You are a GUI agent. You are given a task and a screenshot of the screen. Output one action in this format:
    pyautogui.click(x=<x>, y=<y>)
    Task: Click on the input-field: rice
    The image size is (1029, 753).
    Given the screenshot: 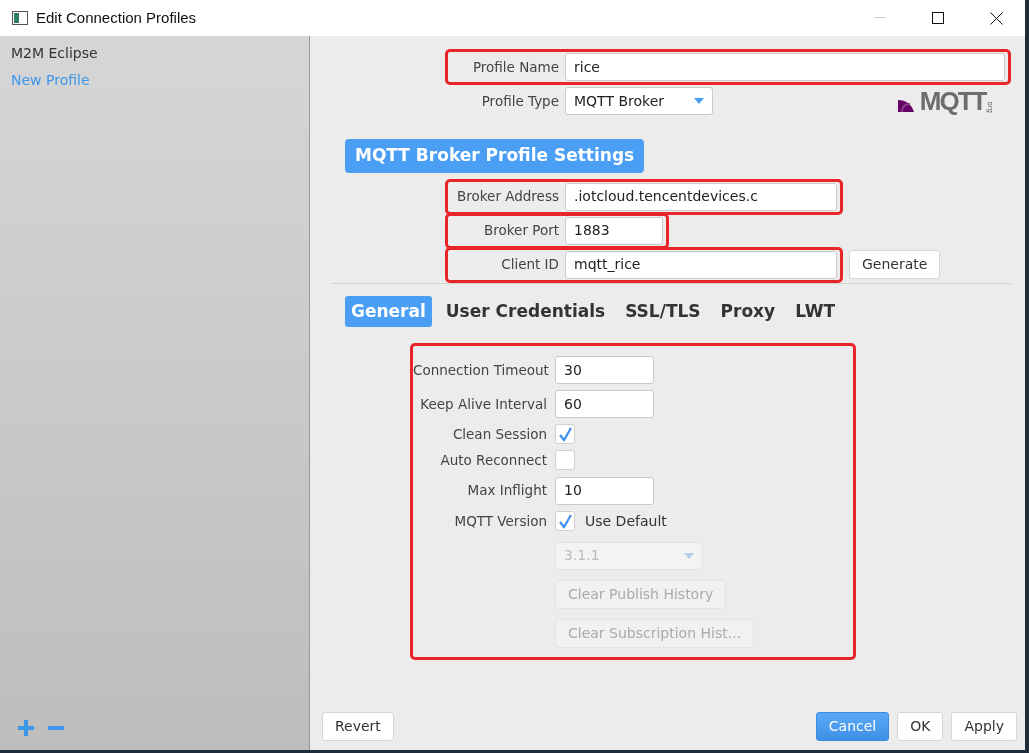 What is the action you would take?
    pyautogui.click(x=785, y=67)
    